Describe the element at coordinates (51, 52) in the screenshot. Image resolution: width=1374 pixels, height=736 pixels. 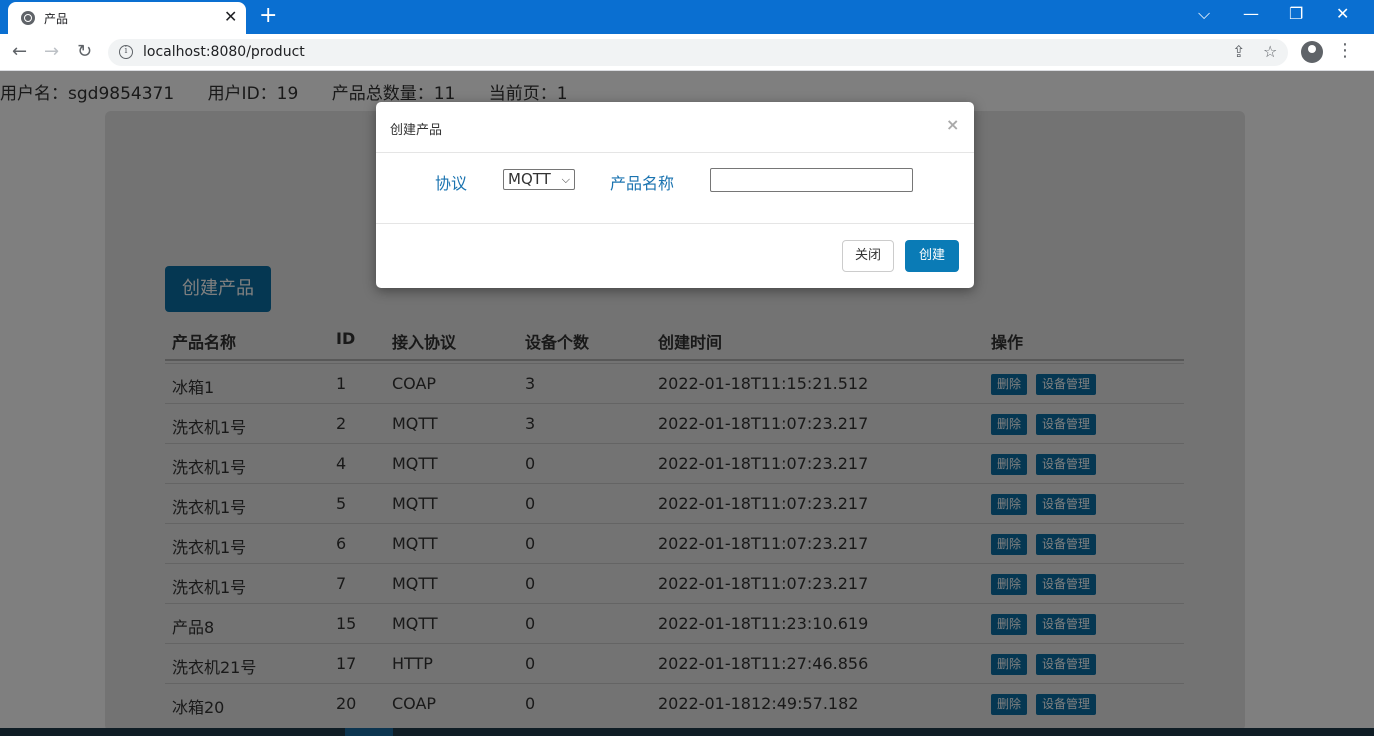
I see `forward-arrow-icon: →` at that location.